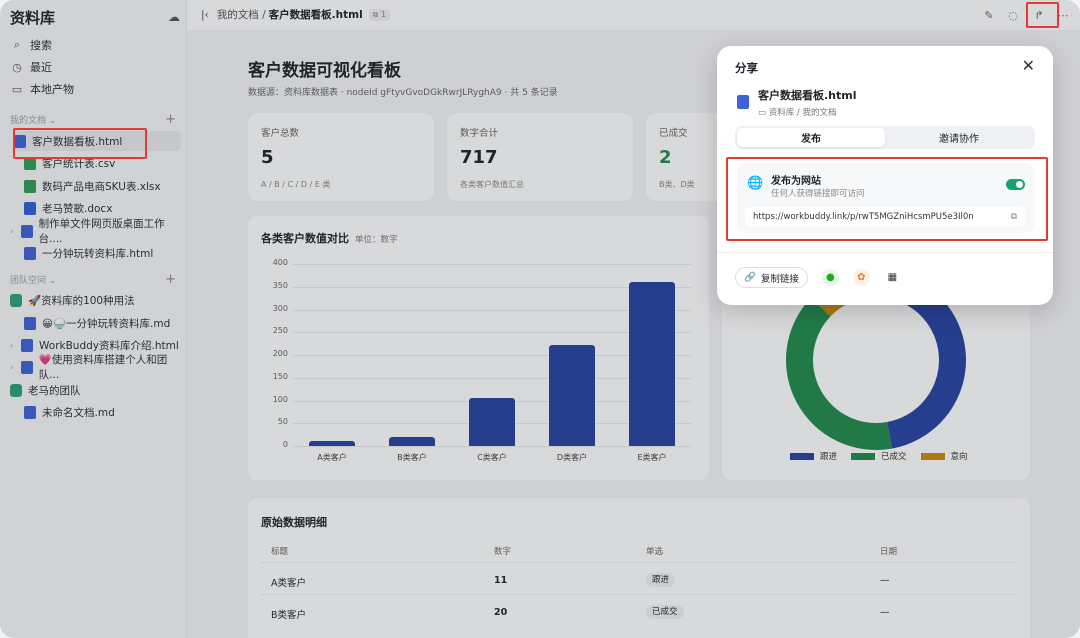 The width and height of the screenshot is (1080, 638). What do you see at coordinates (885, 252) in the screenshot?
I see `divider` at bounding box center [885, 252].